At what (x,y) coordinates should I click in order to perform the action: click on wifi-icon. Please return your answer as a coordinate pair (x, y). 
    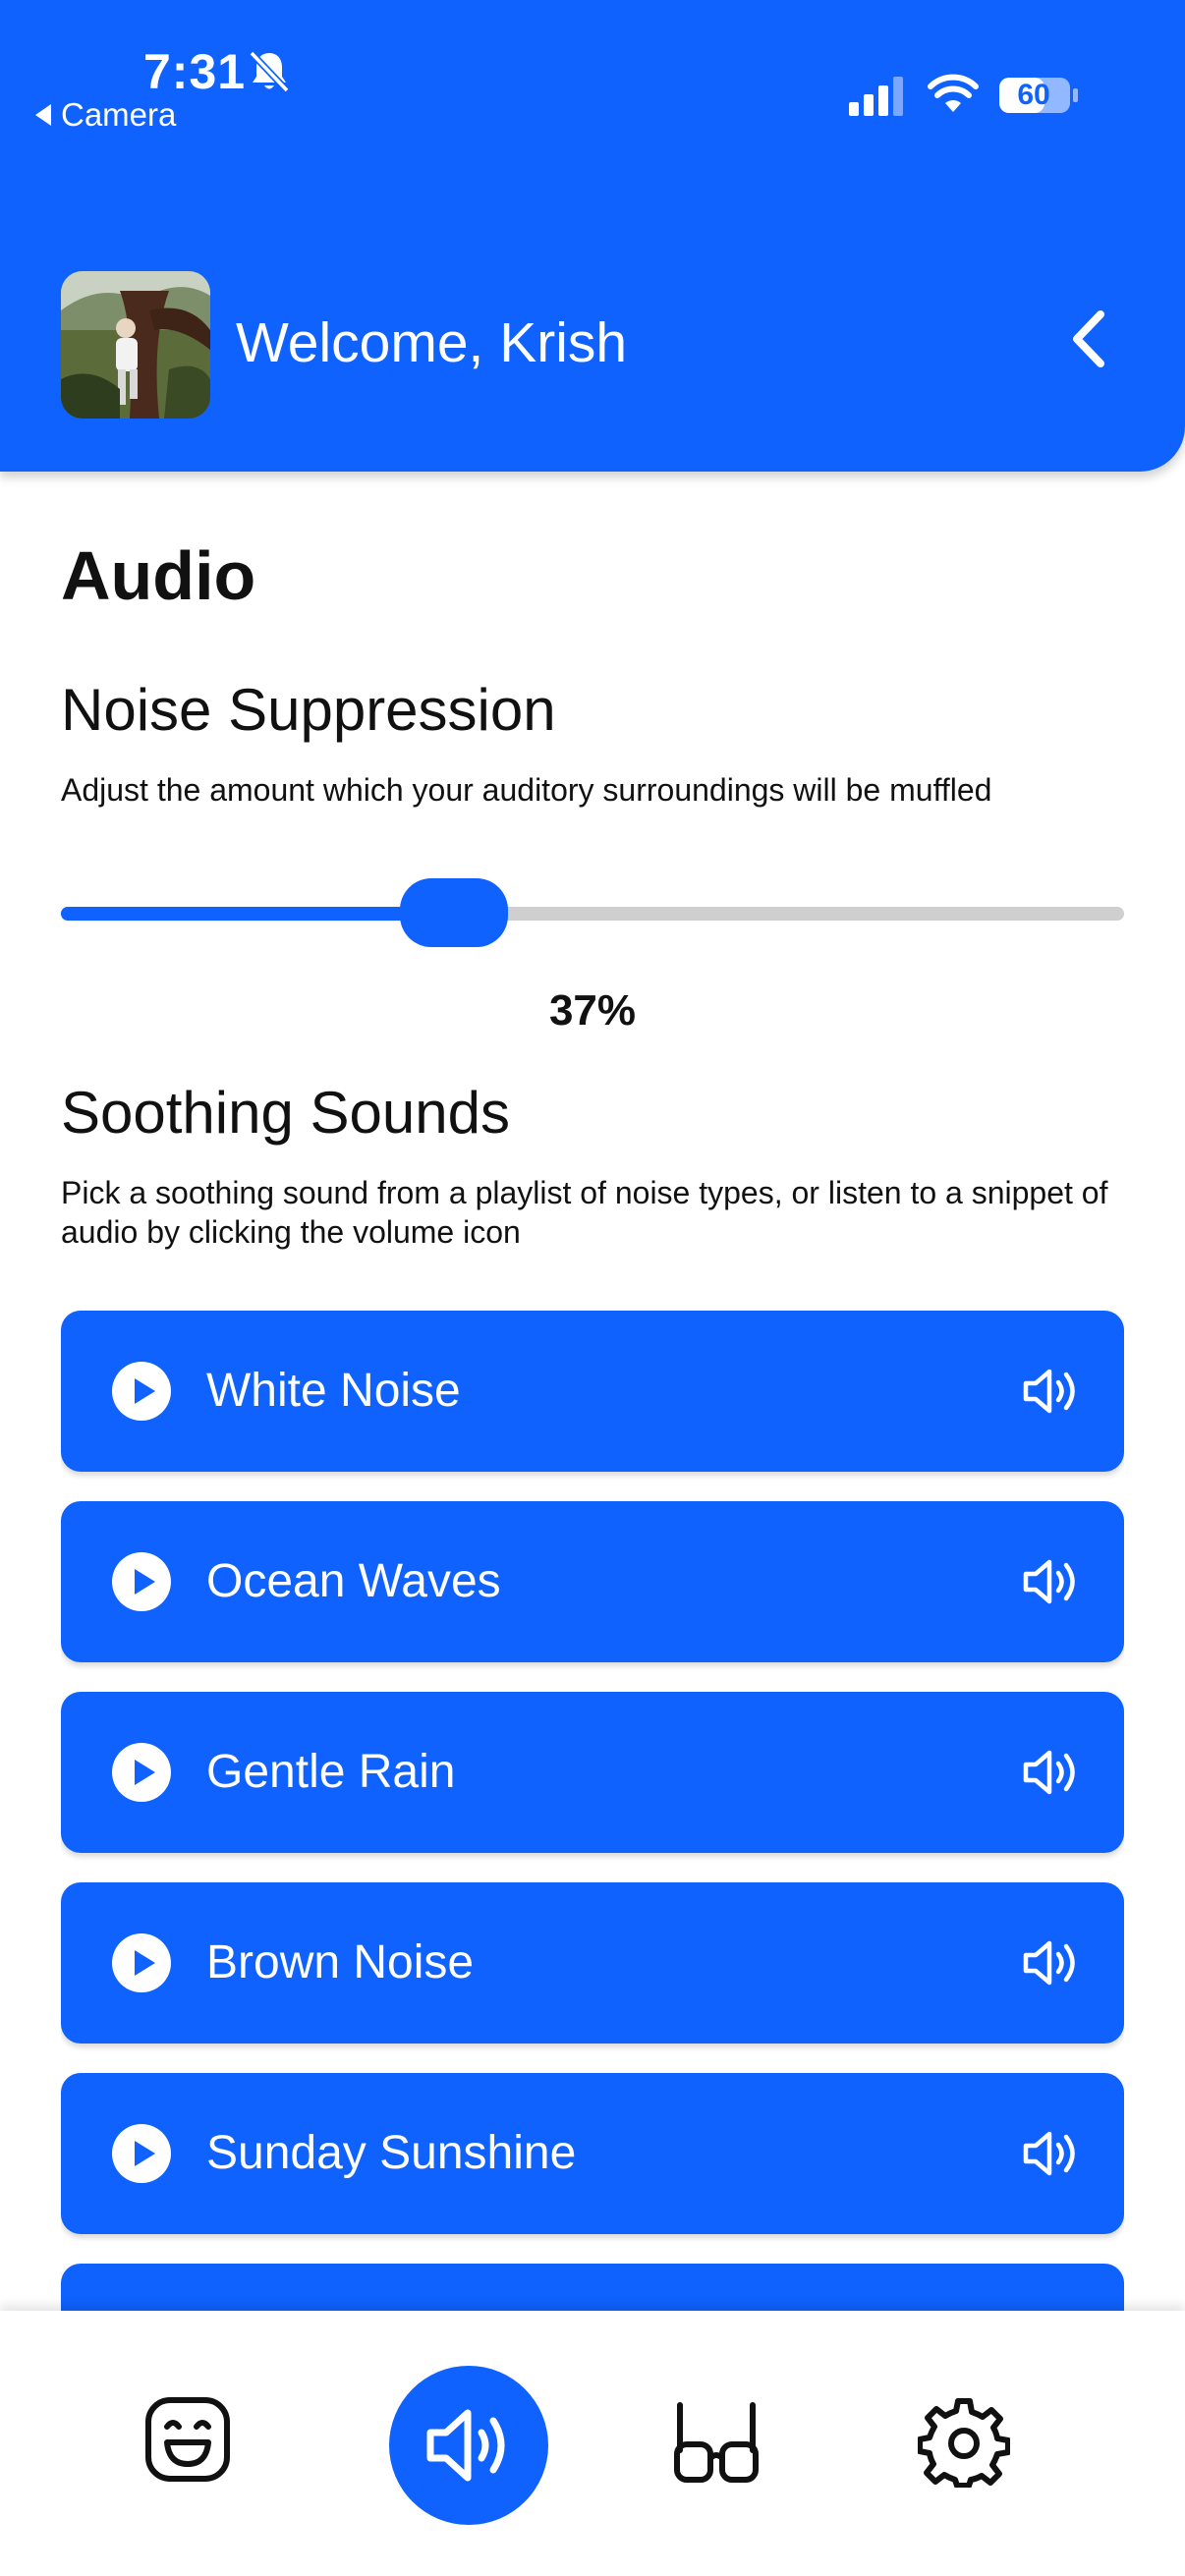
    Looking at the image, I should click on (954, 93).